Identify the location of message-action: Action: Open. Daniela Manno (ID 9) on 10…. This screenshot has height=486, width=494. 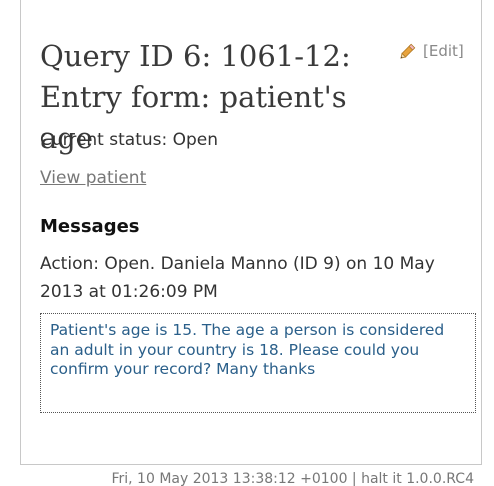
(237, 278).